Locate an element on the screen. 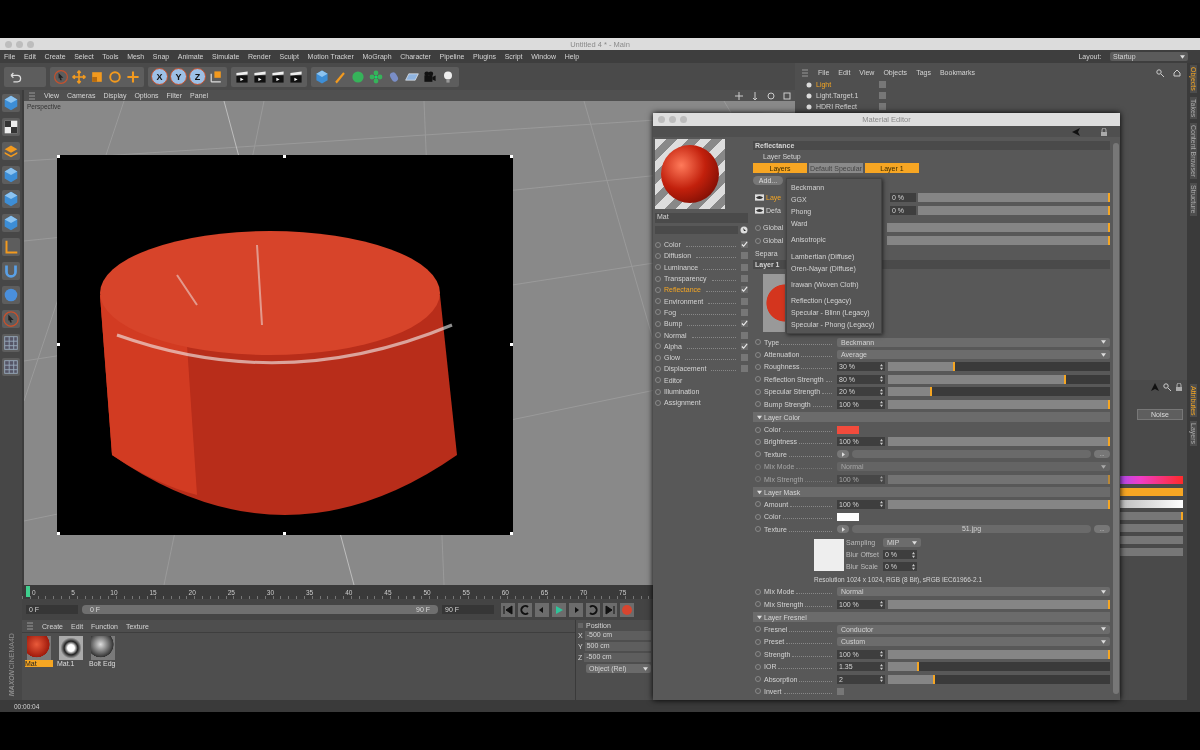  go-to-start-icon is located at coordinates (508, 609).